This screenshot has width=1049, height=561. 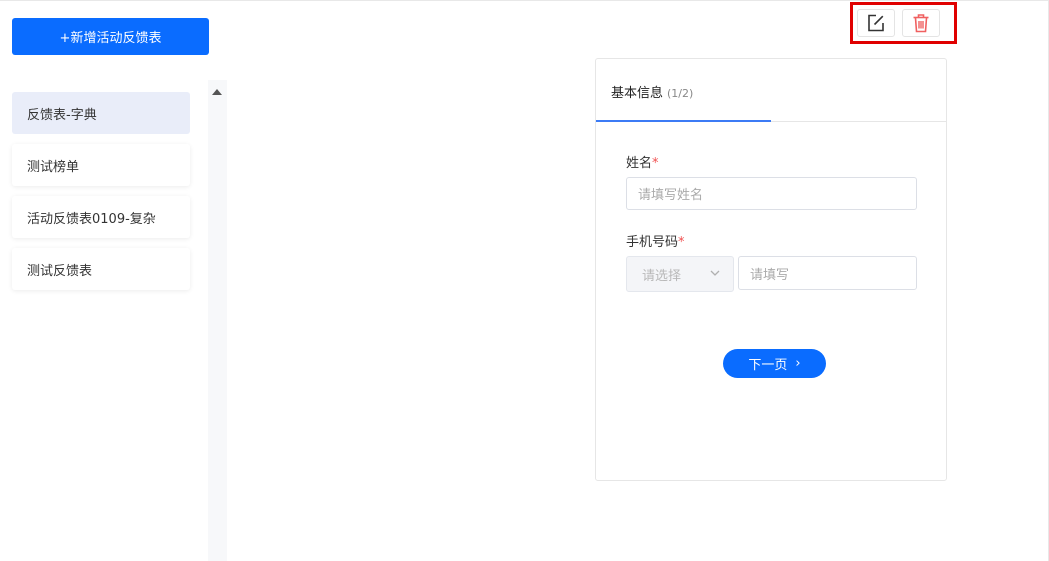 I want to click on area-code-select: 请选择, so click(x=680, y=274).